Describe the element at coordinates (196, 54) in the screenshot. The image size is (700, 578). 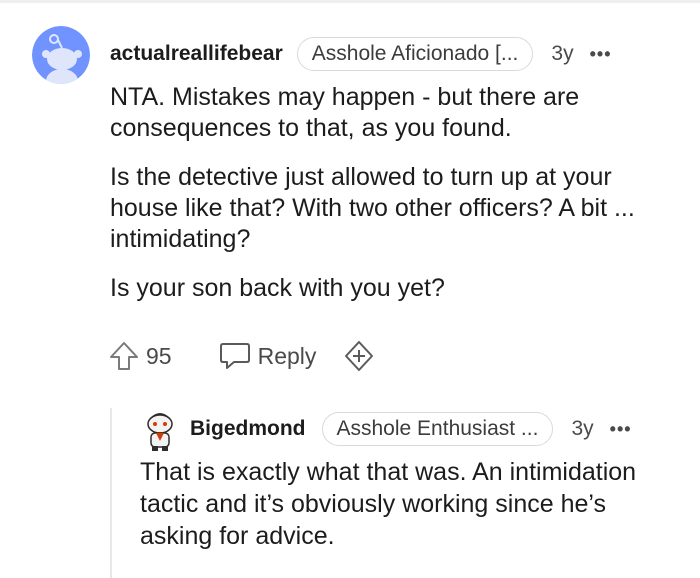
I see `username-link: actualreallifebear` at that location.